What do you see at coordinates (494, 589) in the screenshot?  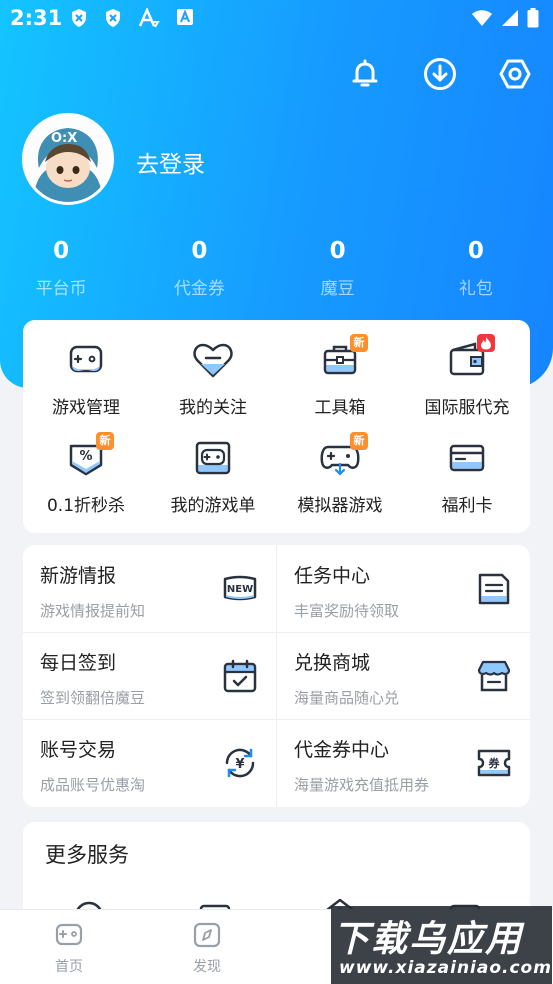 I see `task-icon` at bounding box center [494, 589].